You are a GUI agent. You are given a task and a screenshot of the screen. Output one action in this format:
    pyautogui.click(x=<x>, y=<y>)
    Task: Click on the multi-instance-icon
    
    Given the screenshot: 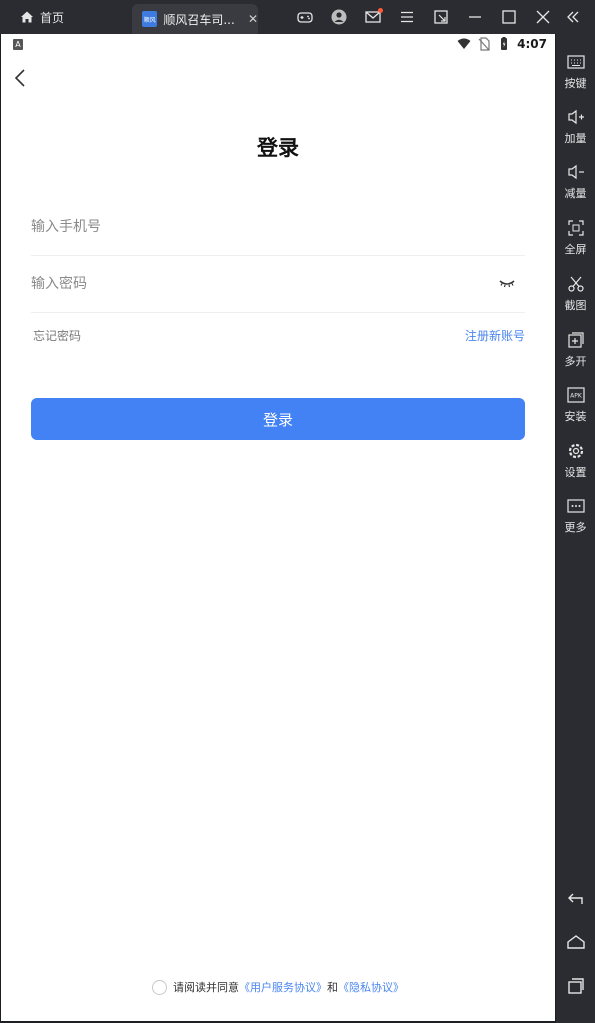 What is the action you would take?
    pyautogui.click(x=575, y=340)
    